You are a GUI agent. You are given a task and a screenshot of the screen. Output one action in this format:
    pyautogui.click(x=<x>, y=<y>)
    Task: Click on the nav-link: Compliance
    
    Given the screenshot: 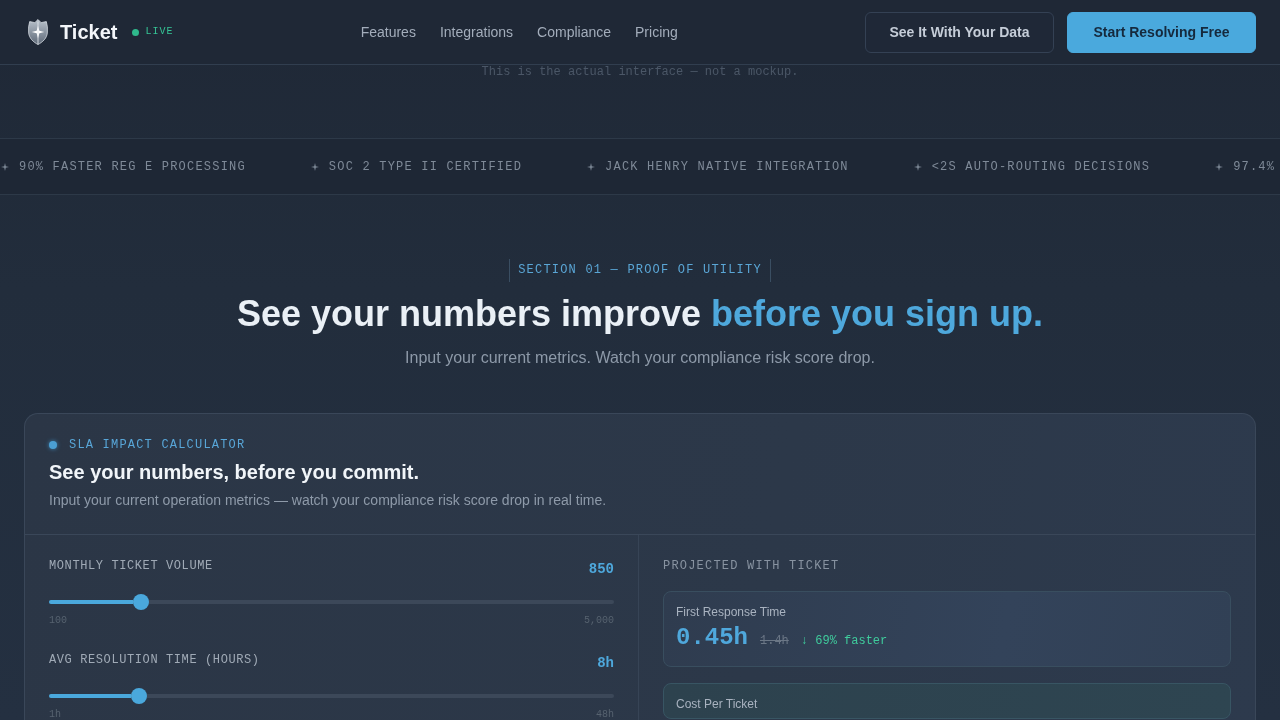 What is the action you would take?
    pyautogui.click(x=574, y=32)
    